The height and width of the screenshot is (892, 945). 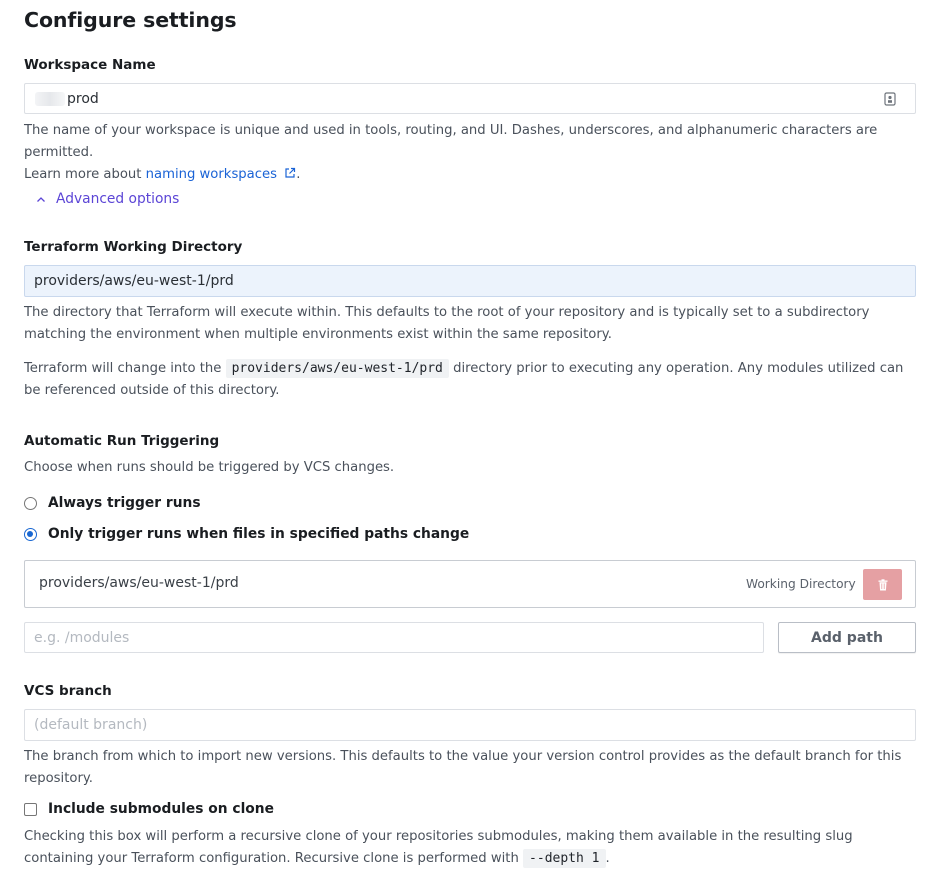 I want to click on workspace-name-value: prod, so click(x=83, y=98).